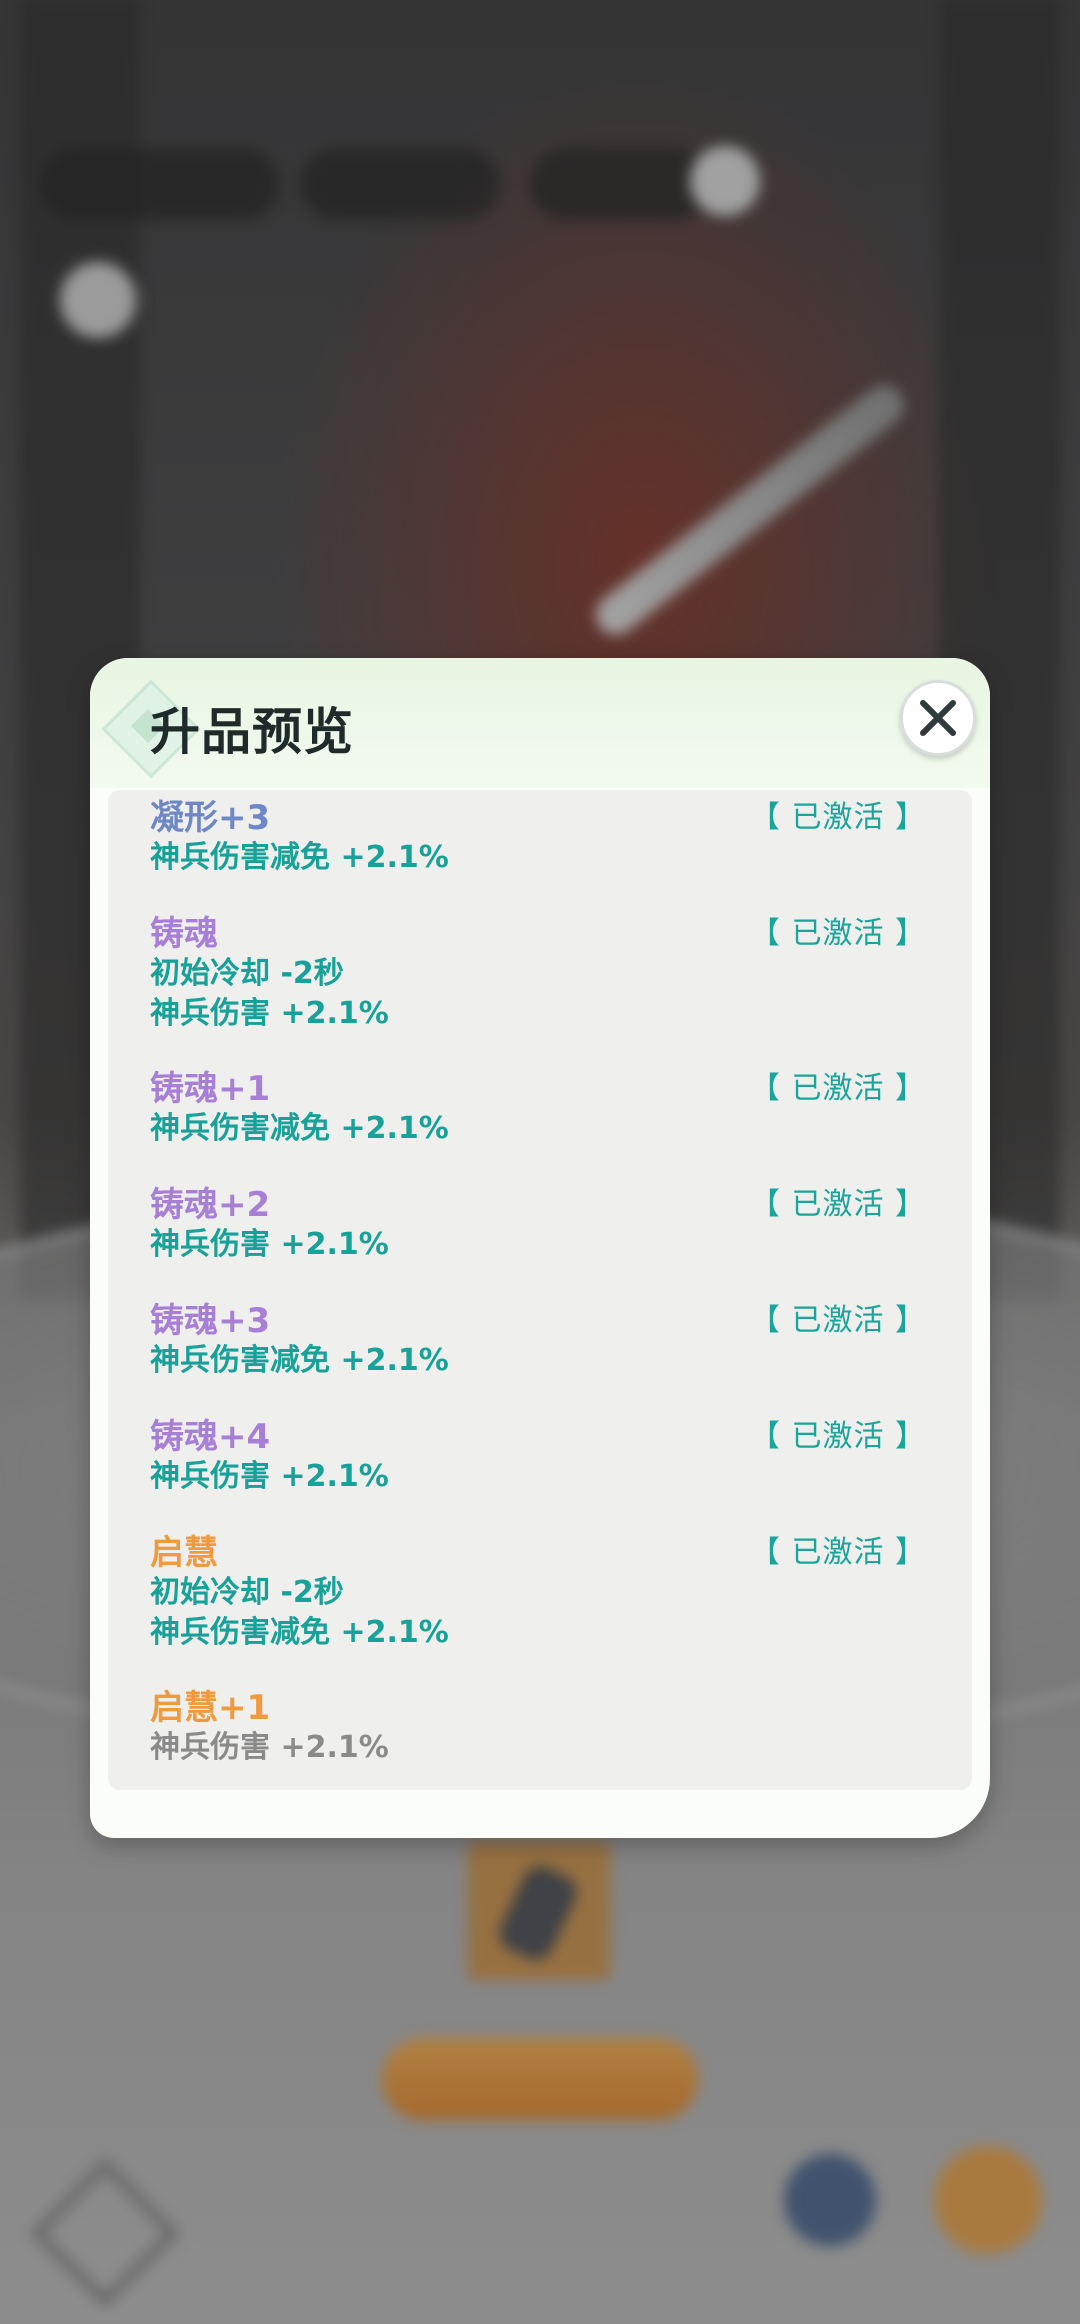  What do you see at coordinates (550, 1341) in the screenshot?
I see `list-item: 铸魂+3 【 已激活 】 神兵伤害减免 +2.1%` at bounding box center [550, 1341].